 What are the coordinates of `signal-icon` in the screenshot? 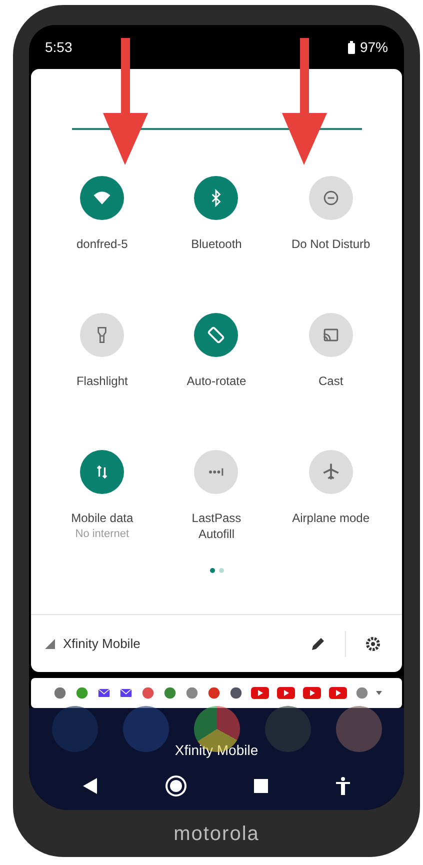 It's located at (50, 643).